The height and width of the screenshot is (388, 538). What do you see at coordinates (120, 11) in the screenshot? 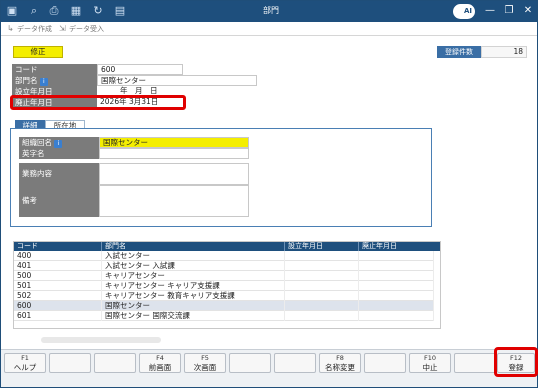
I see `document-icon: ▤` at bounding box center [120, 11].